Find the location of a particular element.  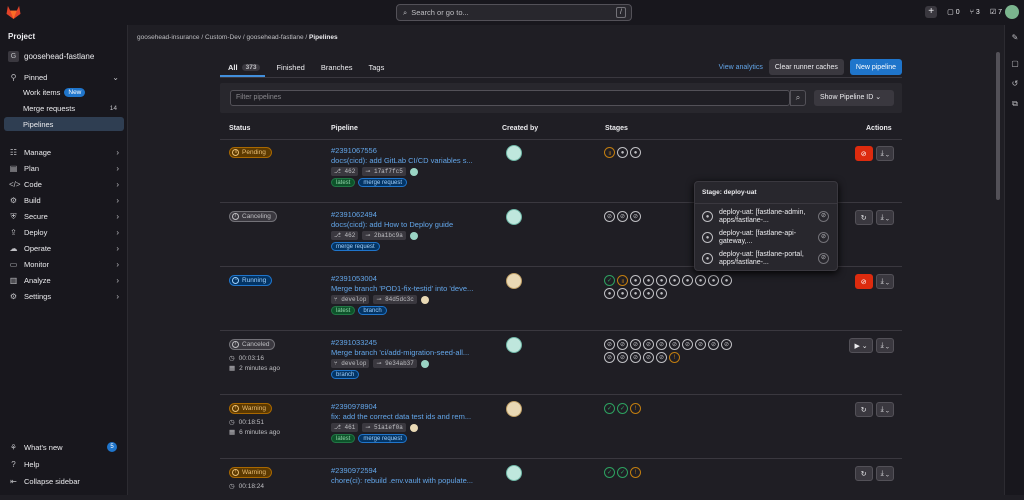

whats-new-button: ⚘ What's new 5 is located at coordinates (63, 447).